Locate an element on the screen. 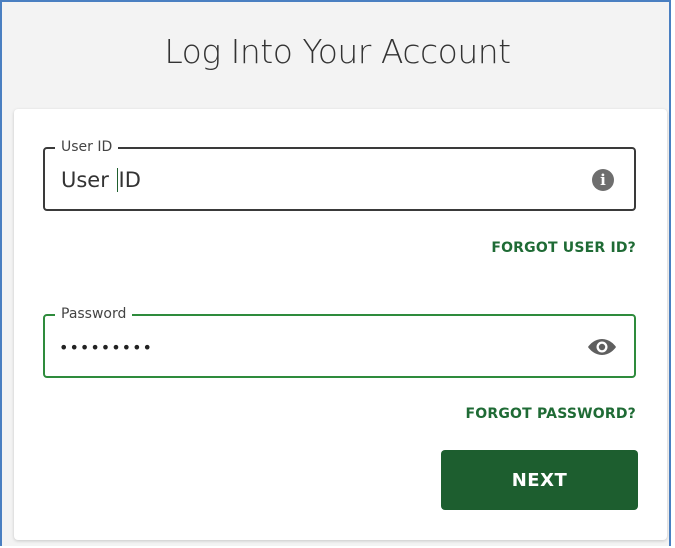 The width and height of the screenshot is (675, 548). user-id-value-end: ID is located at coordinates (129, 180).